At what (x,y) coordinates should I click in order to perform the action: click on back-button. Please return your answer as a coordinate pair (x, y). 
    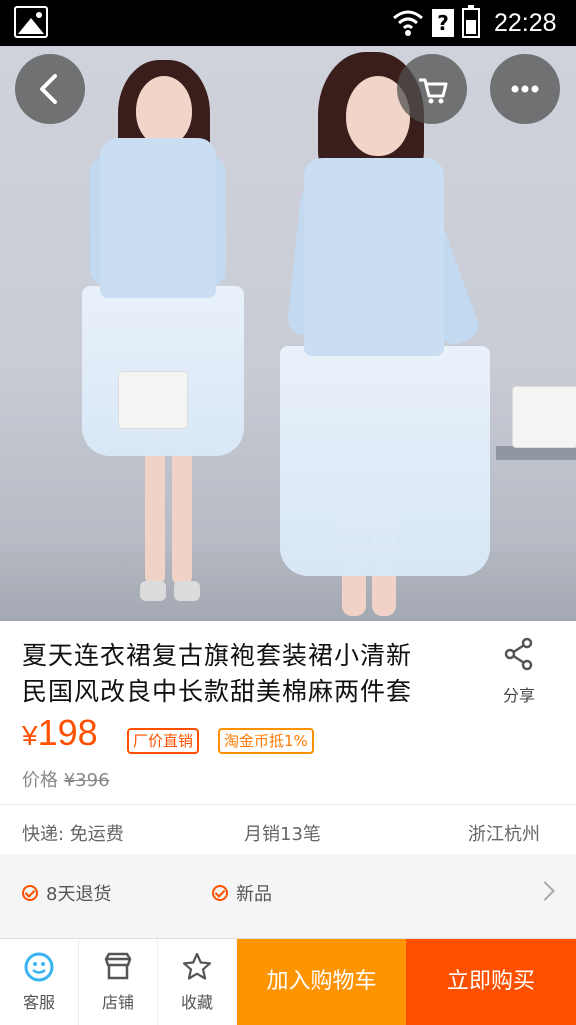
    Looking at the image, I should click on (50, 89).